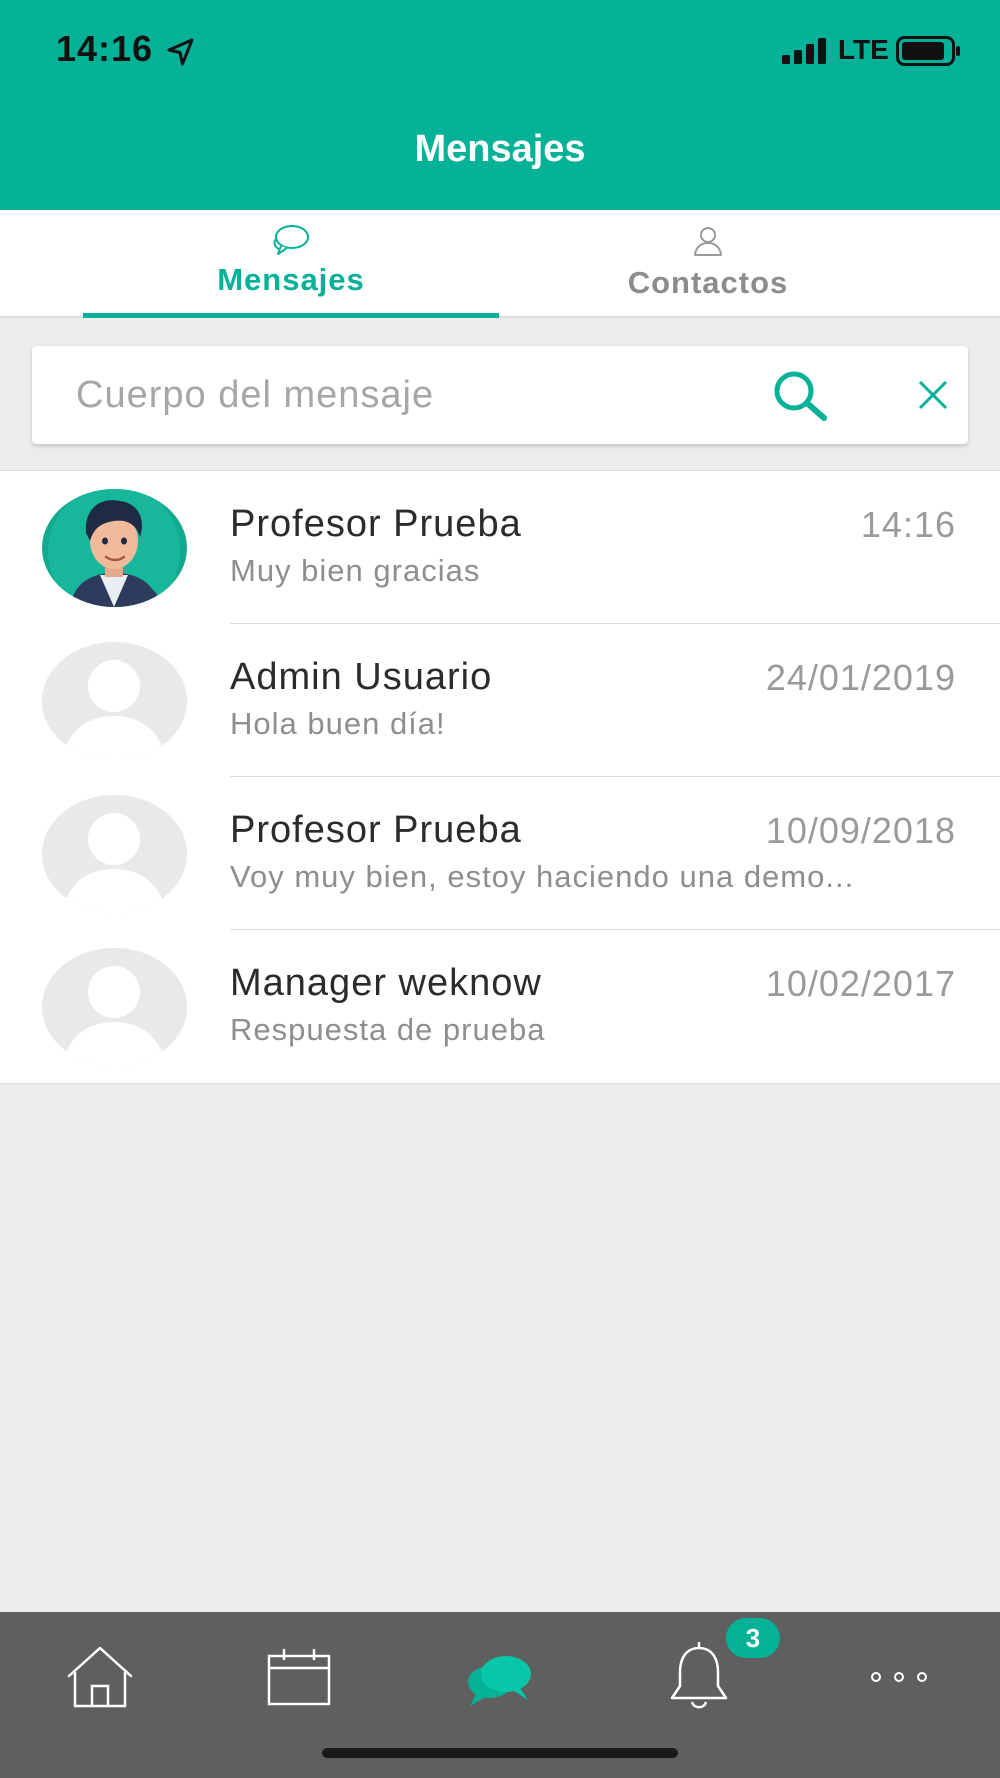 The image size is (1000, 1778). What do you see at coordinates (500, 105) in the screenshot?
I see `app-header: 14:16 LTE Mensajes` at bounding box center [500, 105].